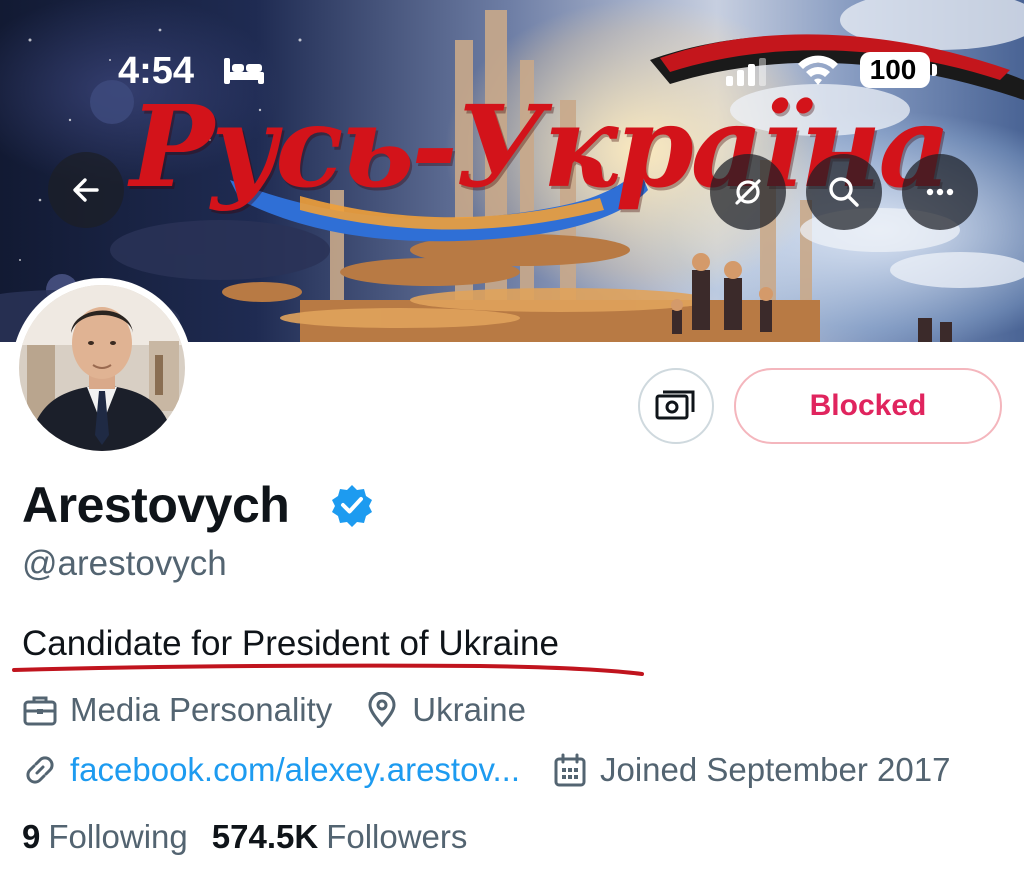  Describe the element at coordinates (40, 711) in the screenshot. I see `briefcase-icon` at that location.